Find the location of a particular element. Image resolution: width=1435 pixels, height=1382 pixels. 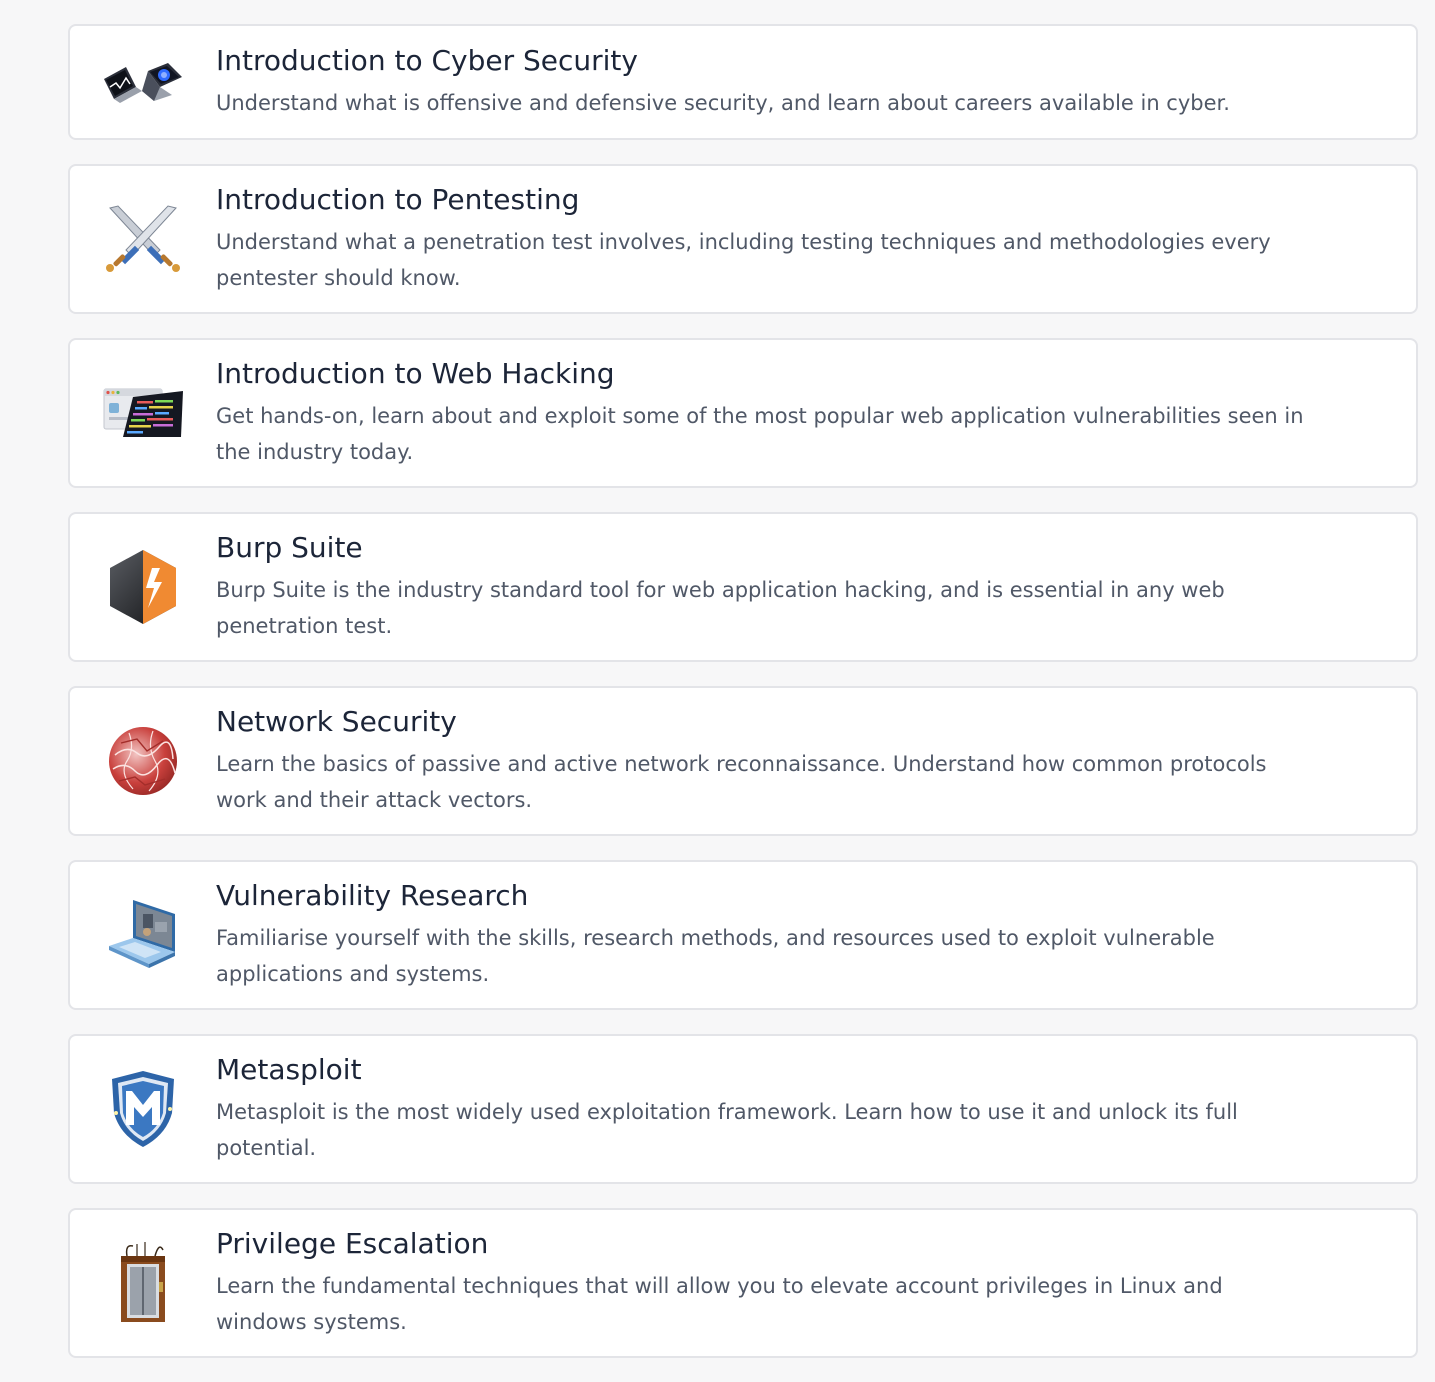

module-title: Vulnerability Research is located at coordinates (372, 895).